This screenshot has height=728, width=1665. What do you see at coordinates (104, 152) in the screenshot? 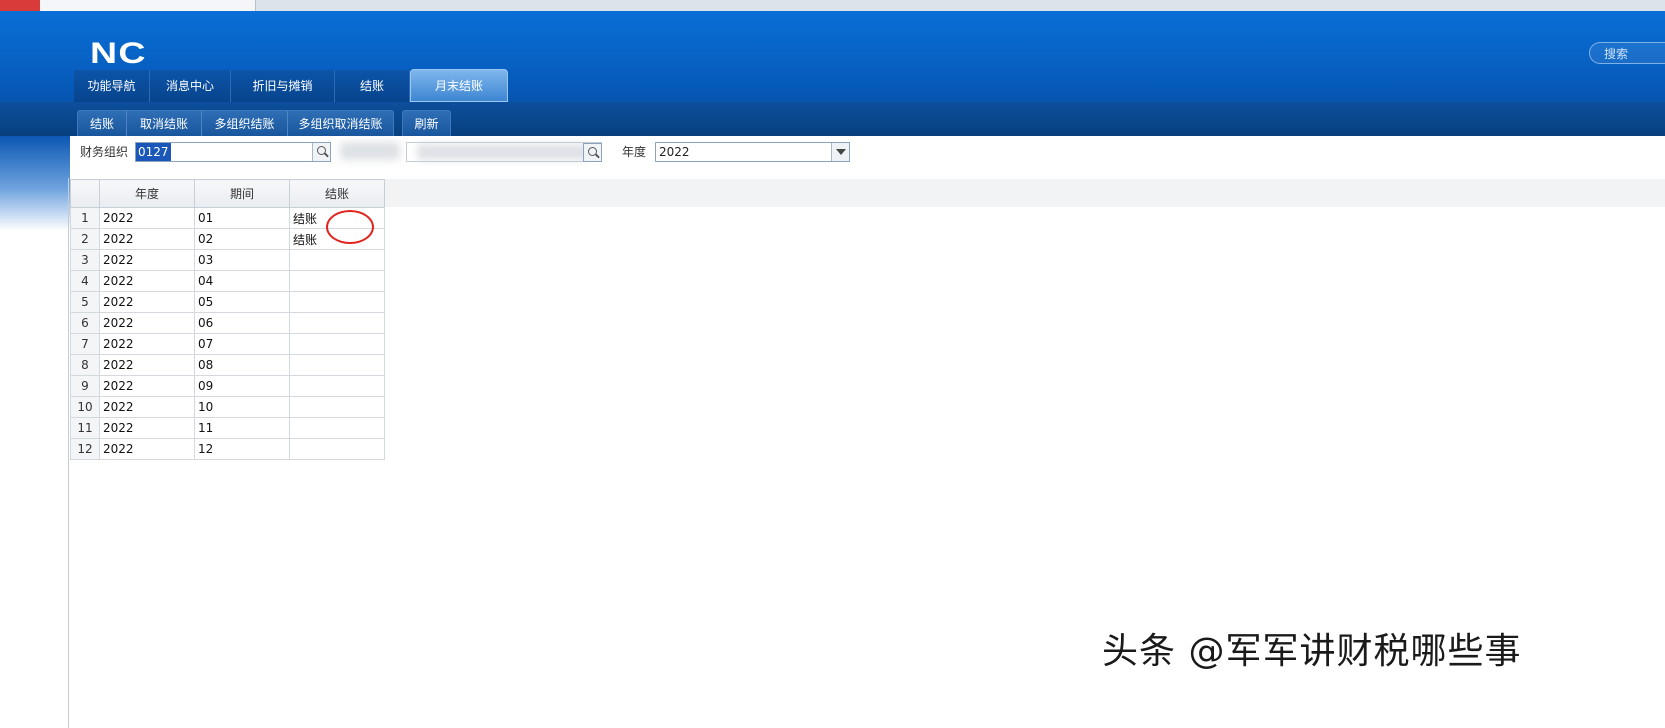
I see `org-label: 财务组织` at bounding box center [104, 152].